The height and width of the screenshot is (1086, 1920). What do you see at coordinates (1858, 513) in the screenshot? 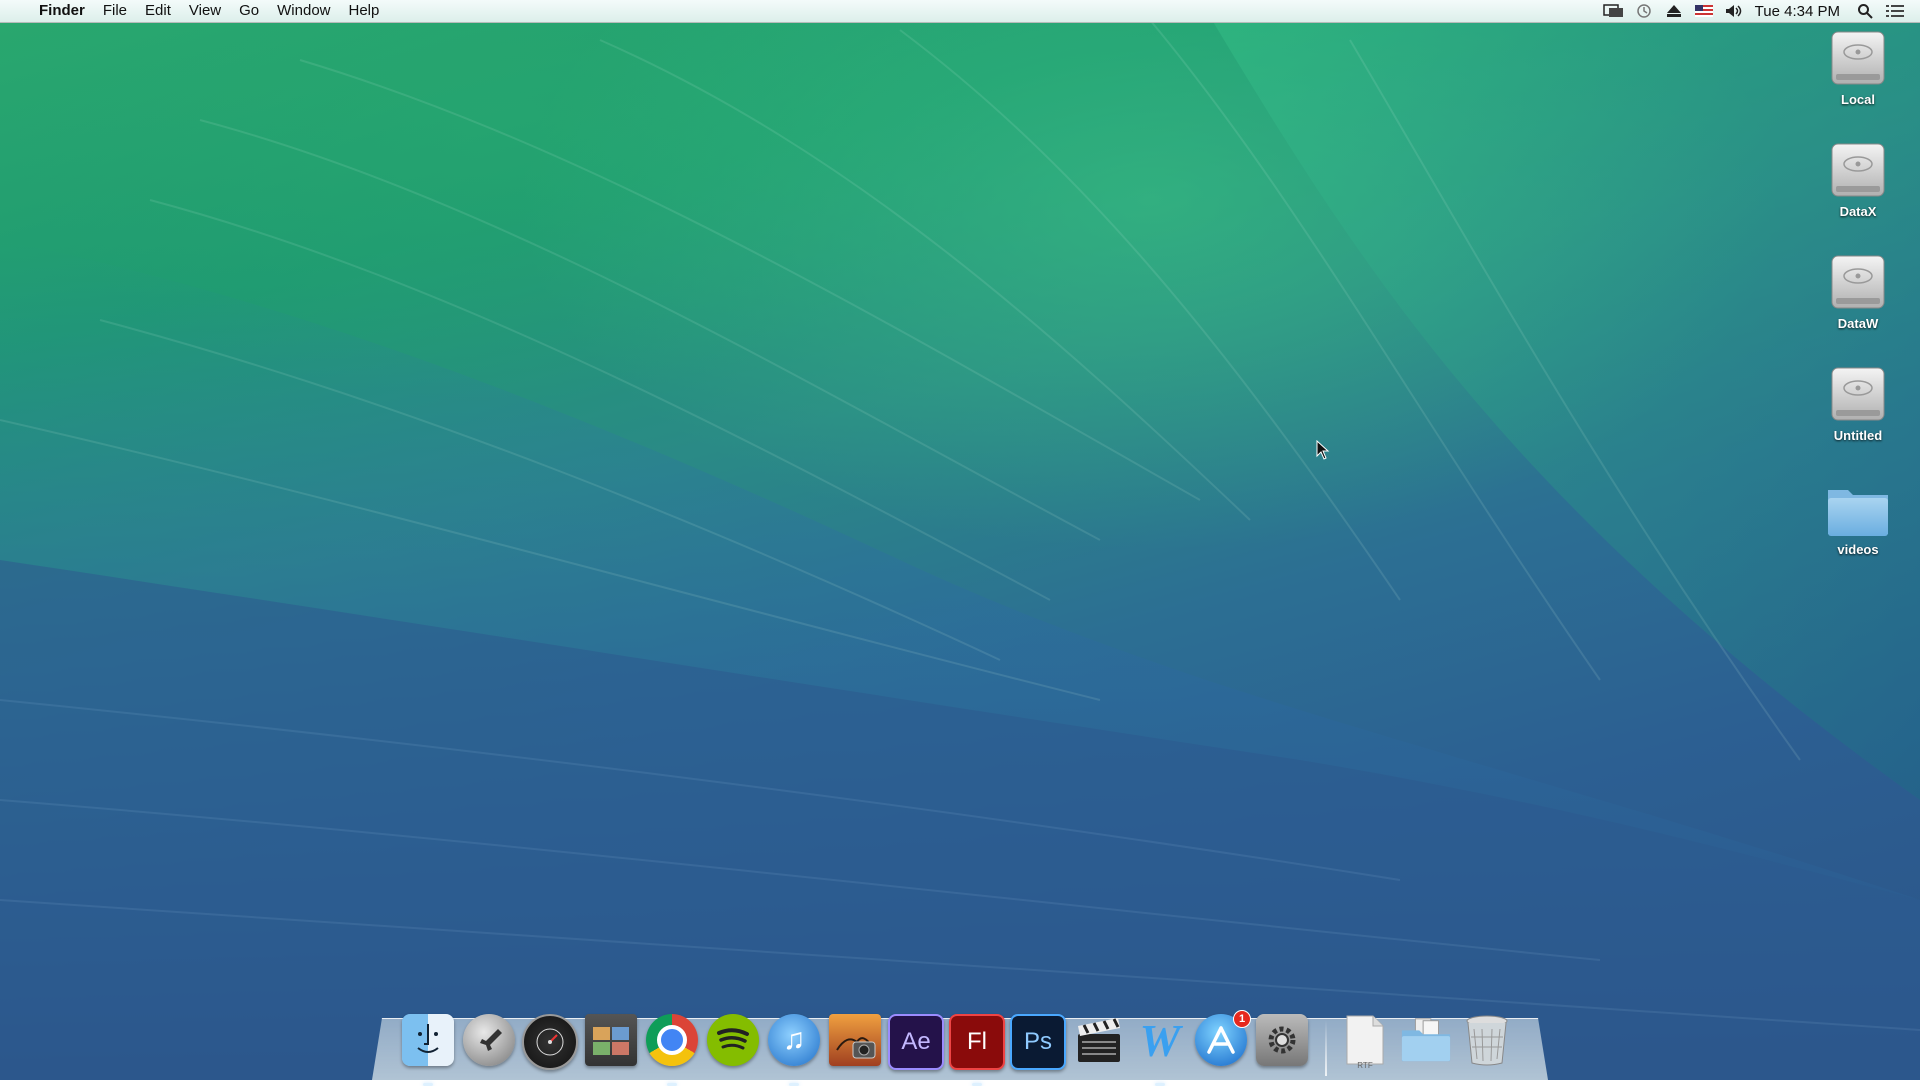
I see `folder-icon` at bounding box center [1858, 513].